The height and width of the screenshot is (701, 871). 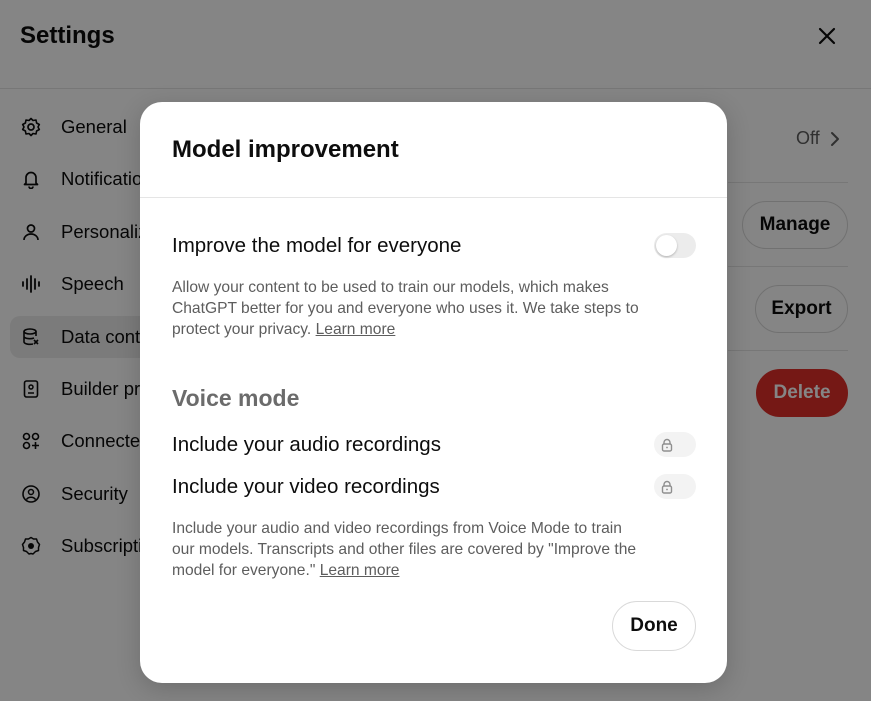 What do you see at coordinates (666, 245) in the screenshot?
I see `toggle-knob` at bounding box center [666, 245].